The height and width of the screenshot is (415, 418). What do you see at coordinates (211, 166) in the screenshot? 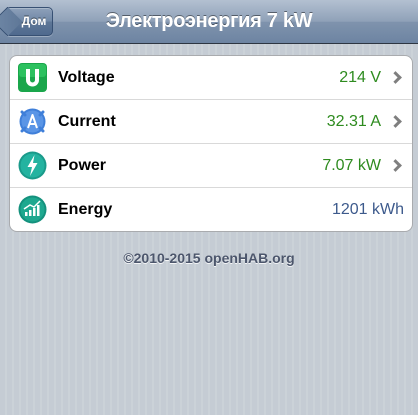
I see `list-item-power: Power 7.07 kW` at bounding box center [211, 166].